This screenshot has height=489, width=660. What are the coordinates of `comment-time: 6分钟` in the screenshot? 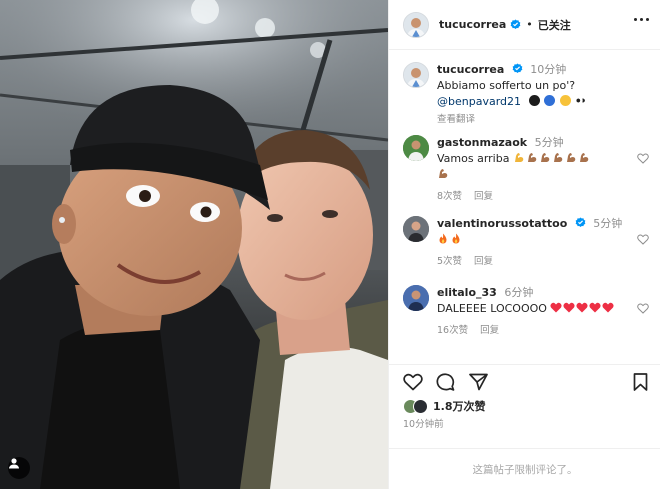 It's located at (519, 292).